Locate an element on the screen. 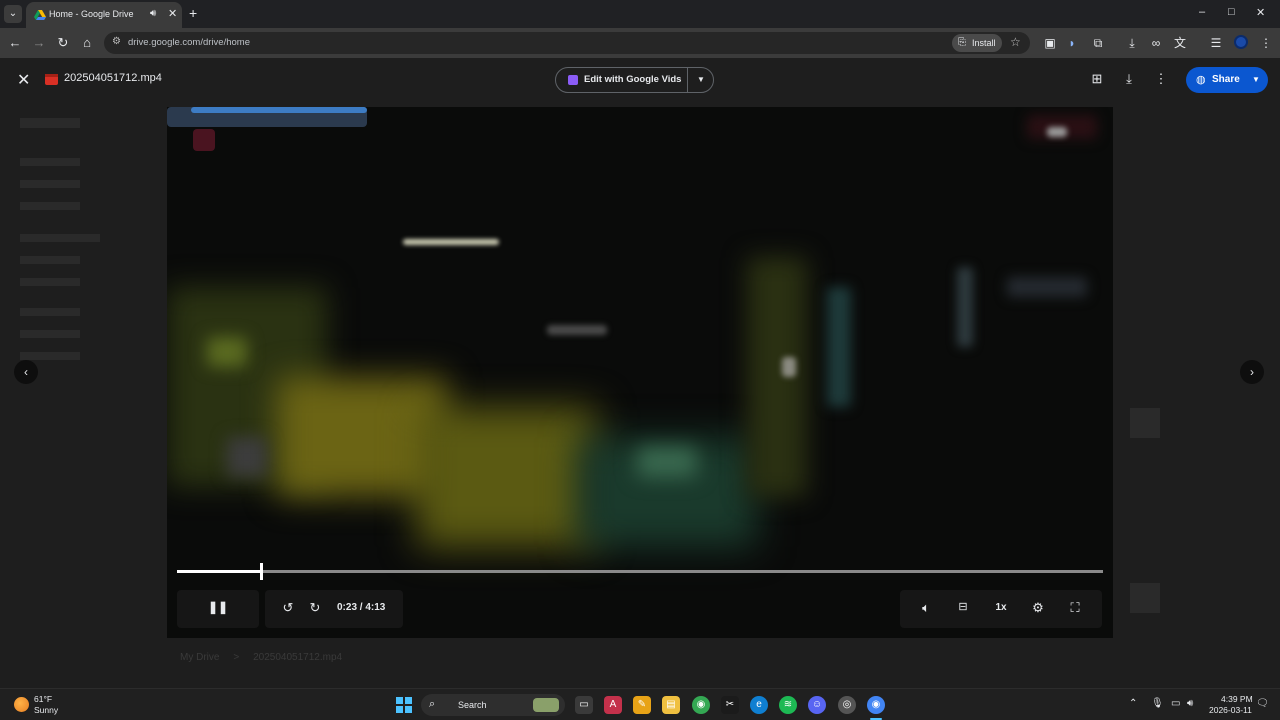  background-breadcrumb: My Drive > 202504051712.mp4 is located at coordinates (261, 657).